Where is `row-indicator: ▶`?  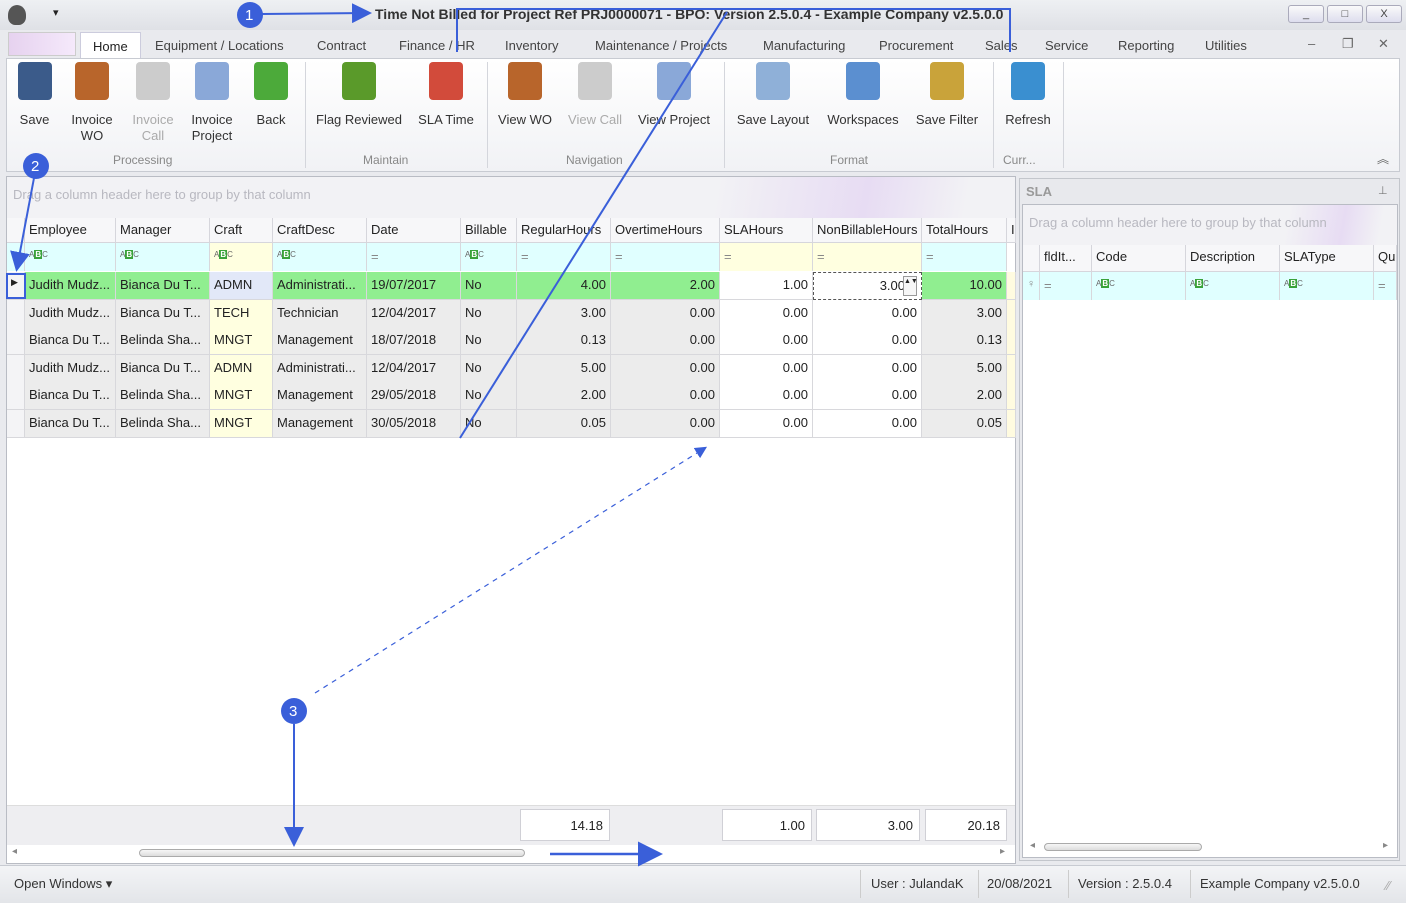
row-indicator: ▶ is located at coordinates (16, 286).